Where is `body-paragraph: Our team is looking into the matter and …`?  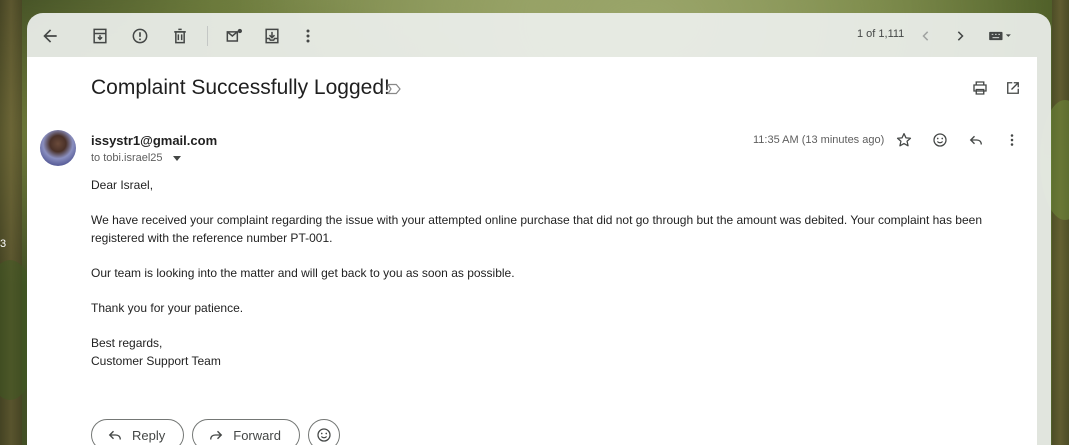 body-paragraph: Our team is looking into the matter and … is located at coordinates (303, 273).